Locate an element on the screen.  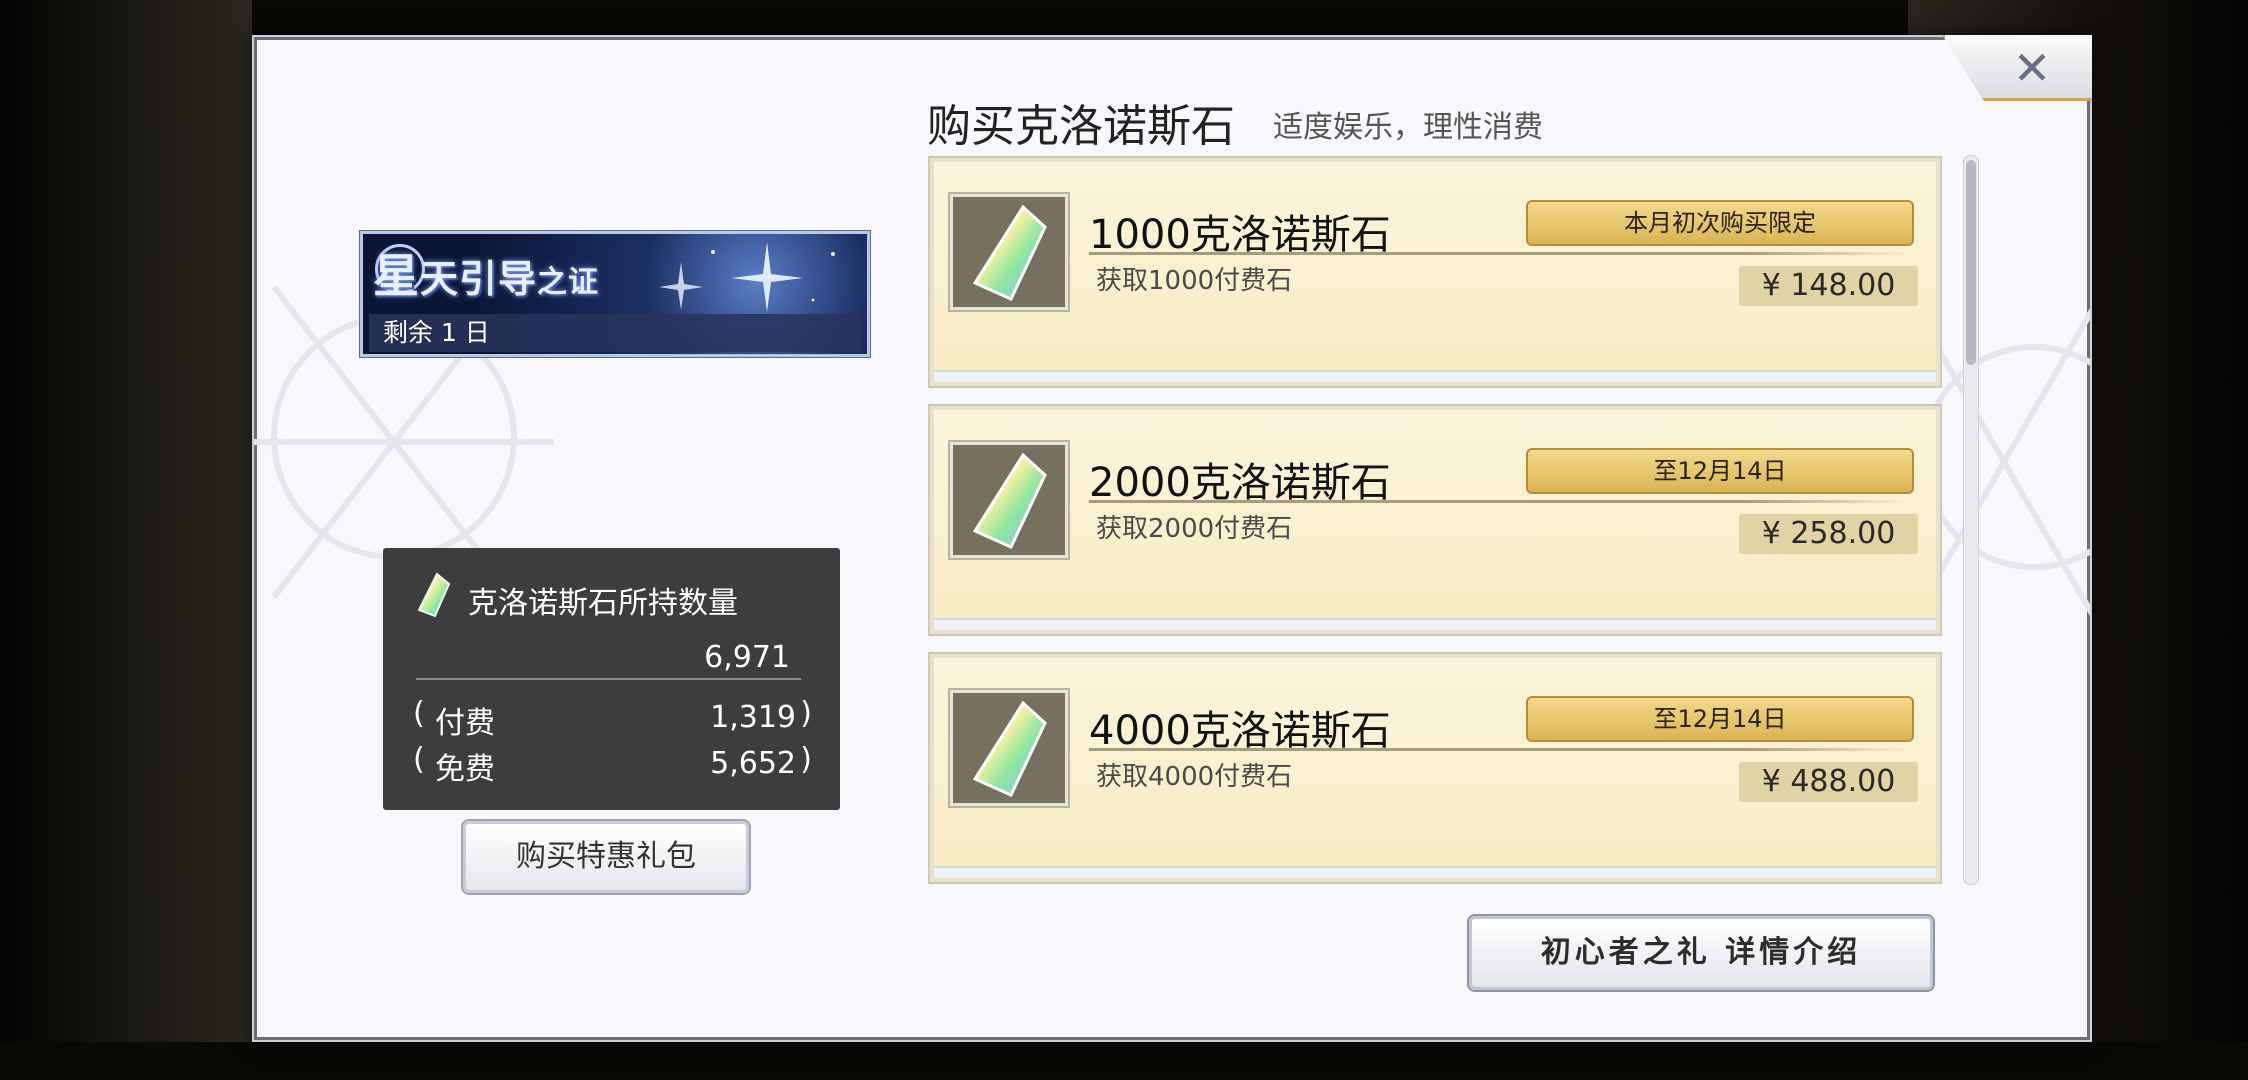
item-price: ¥ 488.00 is located at coordinates (1828, 782).